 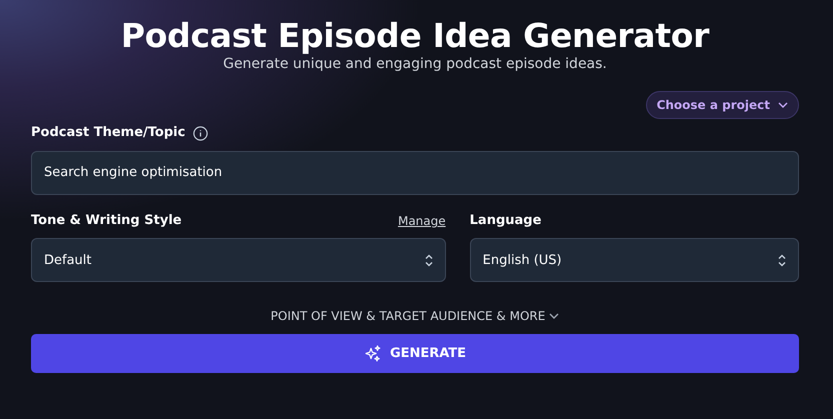 What do you see at coordinates (200, 133) in the screenshot?
I see `info-icon` at bounding box center [200, 133].